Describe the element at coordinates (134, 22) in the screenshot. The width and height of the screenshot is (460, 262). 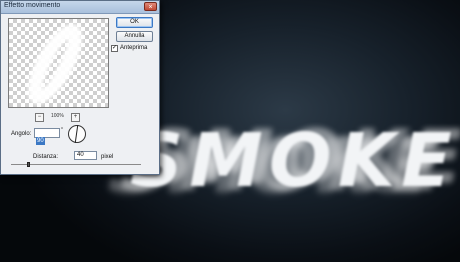
I see `ok-button: OK` at that location.